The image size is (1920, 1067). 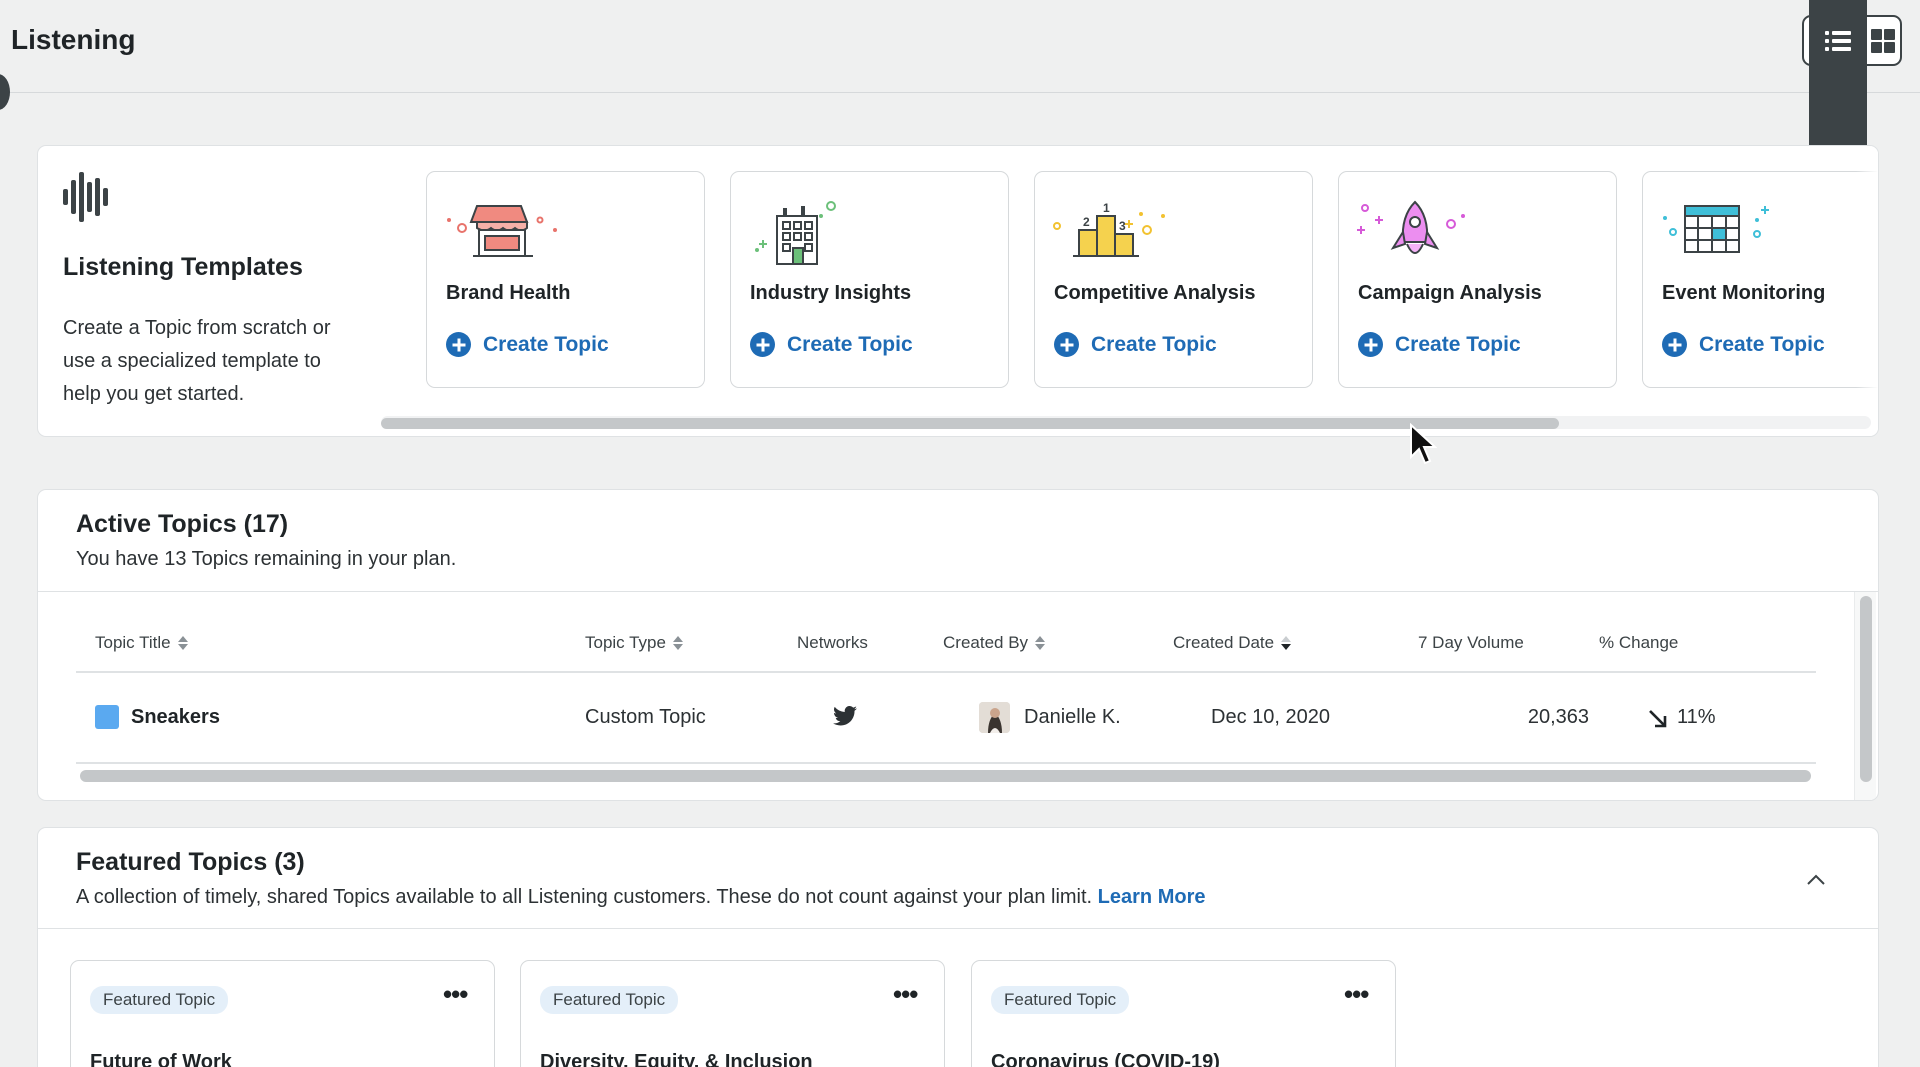 I want to click on percent-change: 11%, so click(x=1696, y=717).